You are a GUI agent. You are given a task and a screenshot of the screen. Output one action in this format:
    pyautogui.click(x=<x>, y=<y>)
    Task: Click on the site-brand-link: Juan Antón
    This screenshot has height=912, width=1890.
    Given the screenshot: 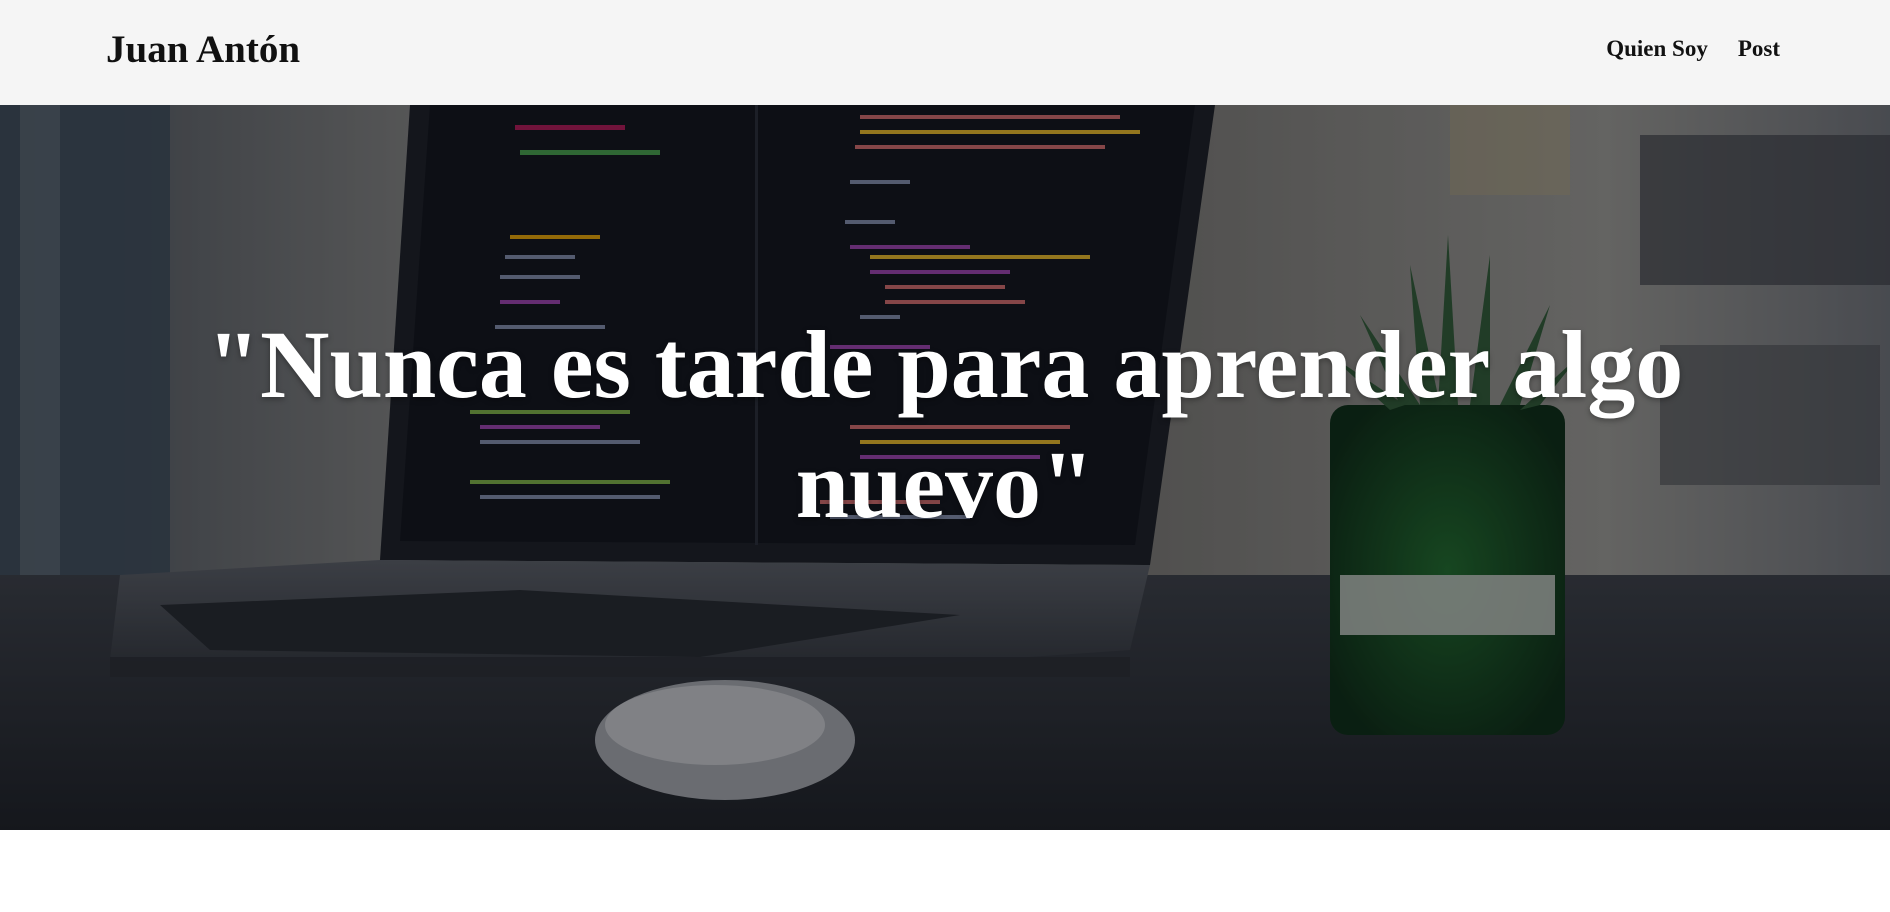 What is the action you would take?
    pyautogui.click(x=203, y=50)
    